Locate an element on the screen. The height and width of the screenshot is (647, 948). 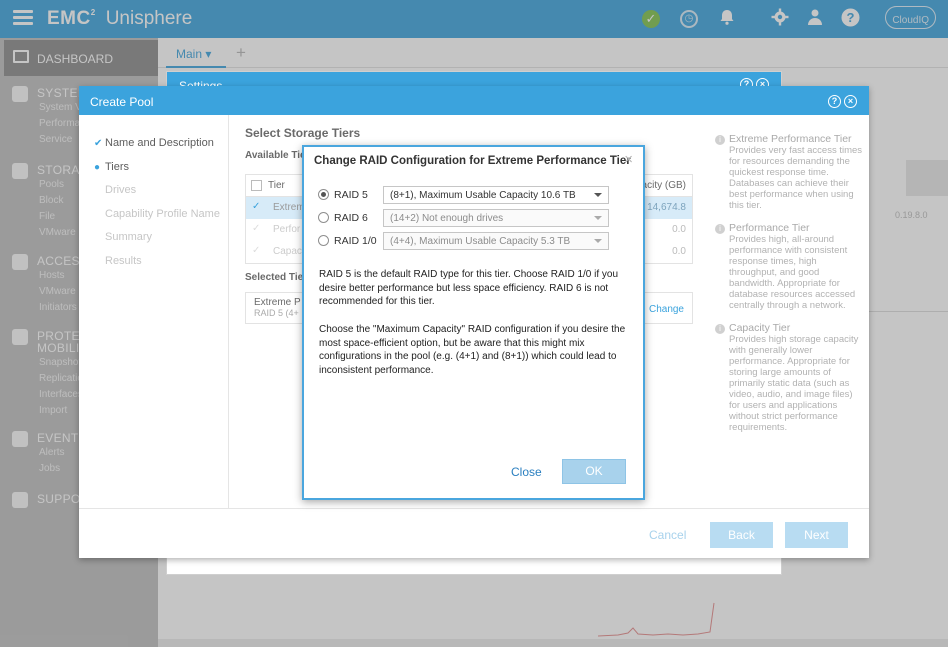
wizard-step-name-description: ✔ Name and Description is located at coordinates (153, 144).